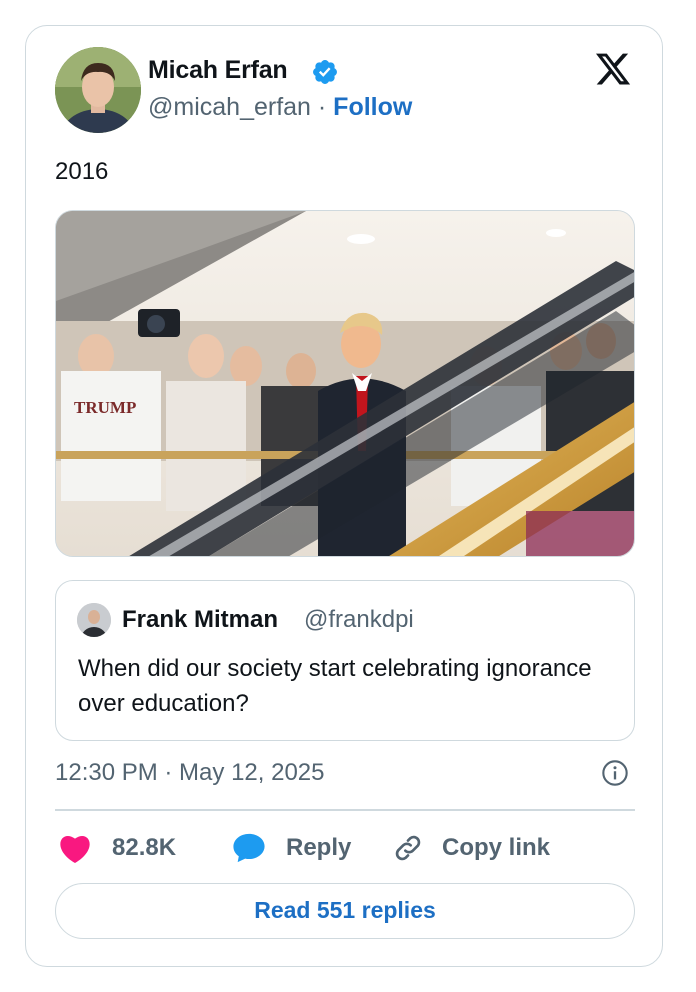 This screenshot has width=696, height=992. Describe the element at coordinates (319, 847) in the screenshot. I see `reply-label: Reply` at that location.